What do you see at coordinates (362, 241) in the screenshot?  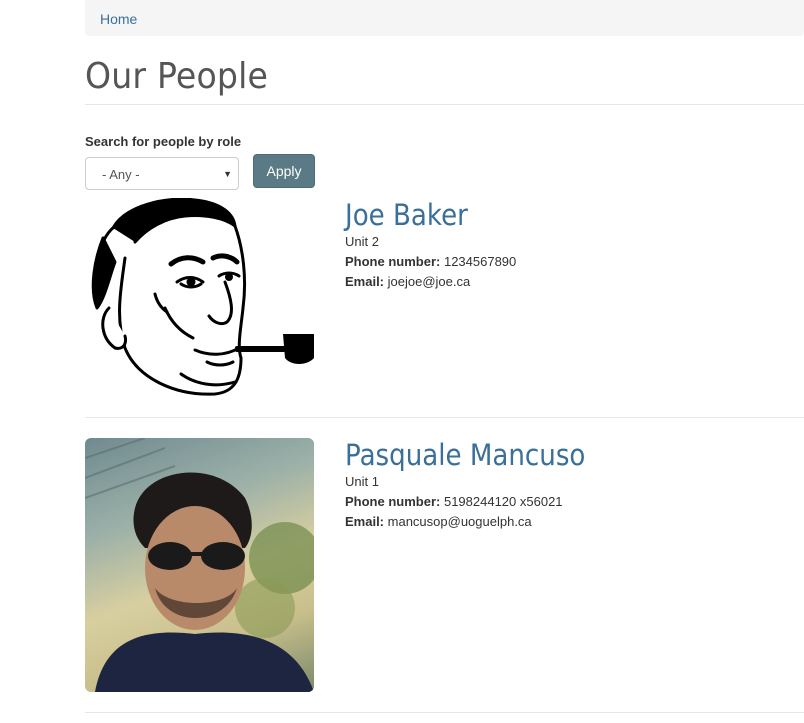 I see `person-unit: Unit 2` at bounding box center [362, 241].